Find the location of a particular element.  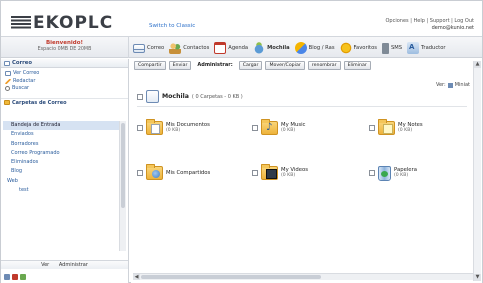

toolbar-contactos: Contactos is located at coordinates (189, 48).